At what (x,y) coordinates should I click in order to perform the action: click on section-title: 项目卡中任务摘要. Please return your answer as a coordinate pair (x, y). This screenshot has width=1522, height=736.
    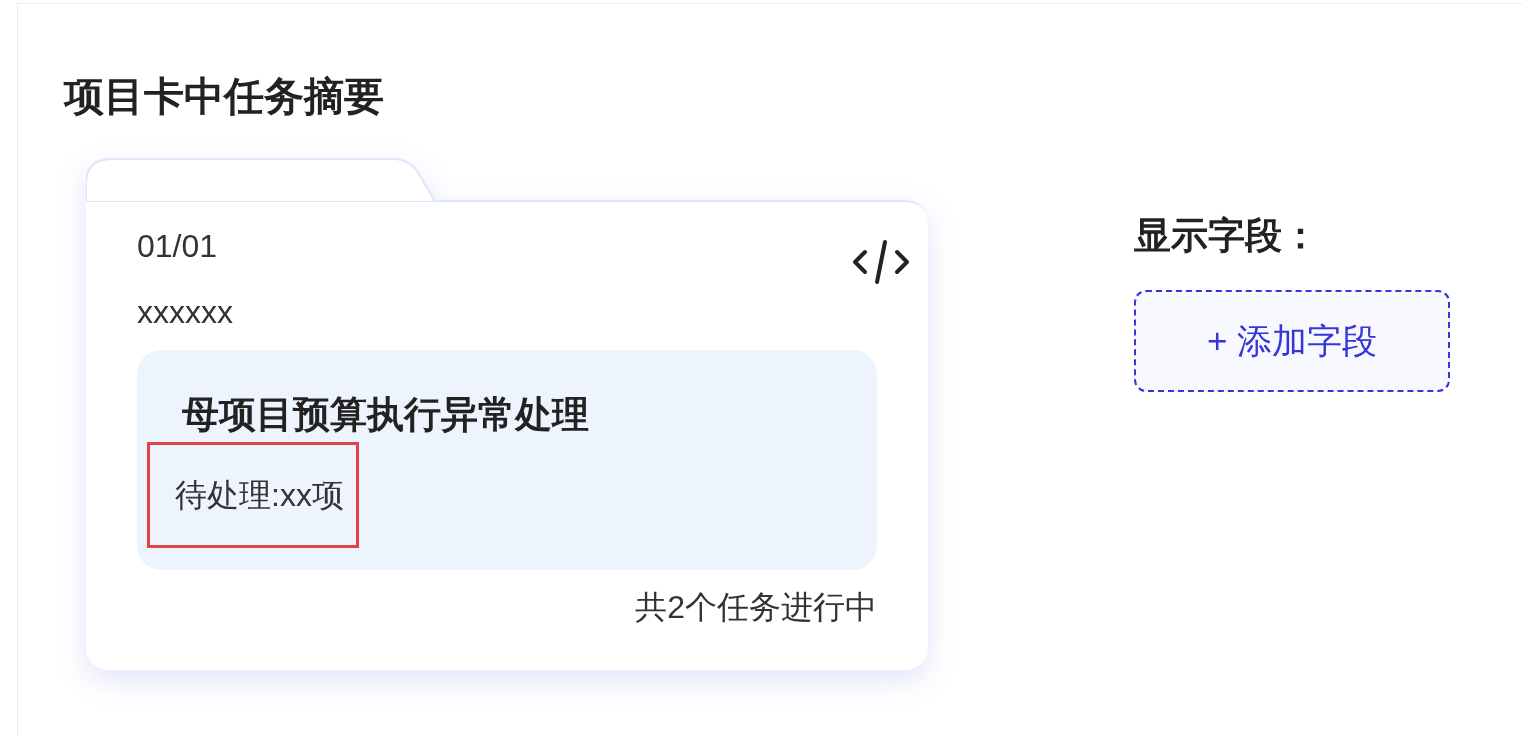
    Looking at the image, I should click on (224, 96).